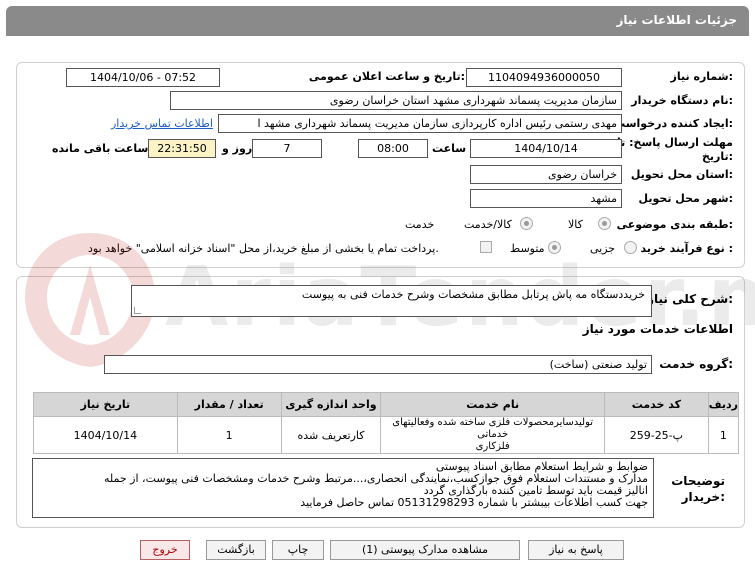  Describe the element at coordinates (675, 142) in the screenshot. I see `deadline-label-1: مهلت ارسال پاسخ: تا` at that location.